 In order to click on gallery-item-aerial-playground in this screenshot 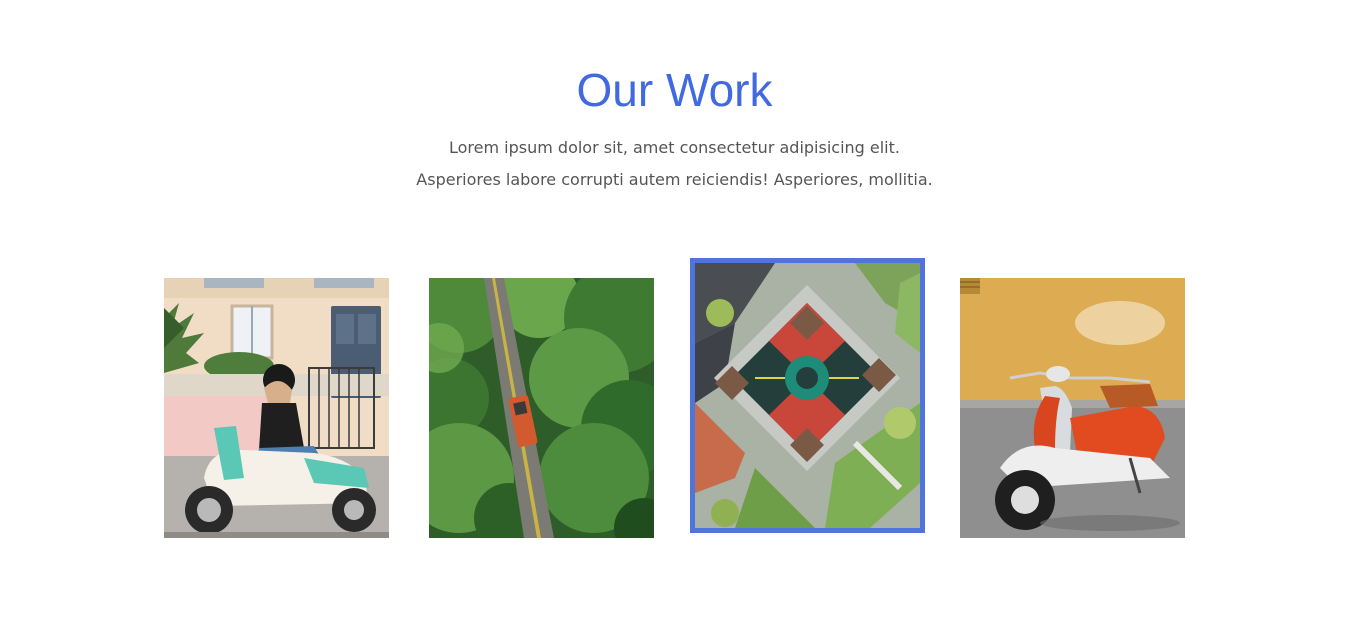, I will do `click(807, 395)`.